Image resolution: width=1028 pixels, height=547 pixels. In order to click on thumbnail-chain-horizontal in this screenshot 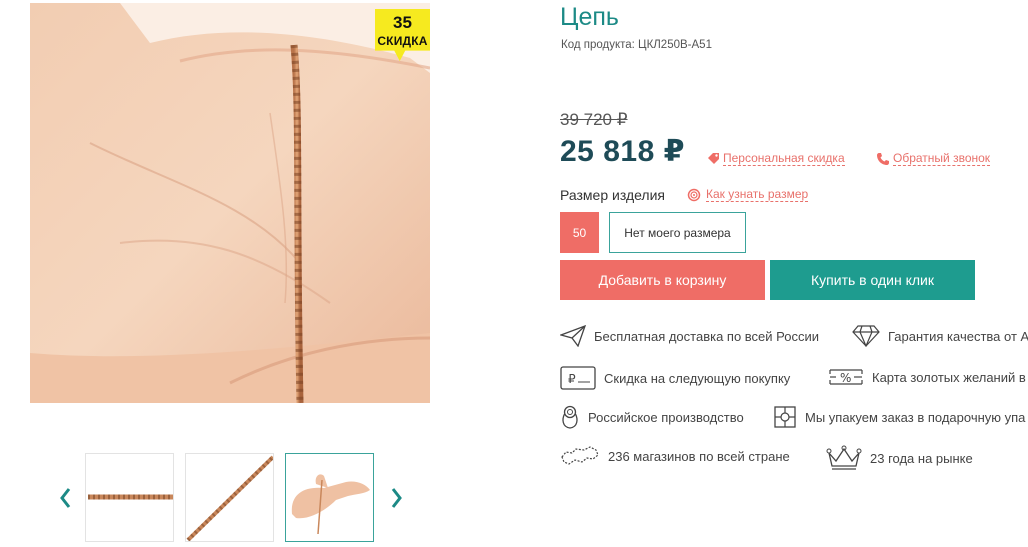, I will do `click(129, 497)`.